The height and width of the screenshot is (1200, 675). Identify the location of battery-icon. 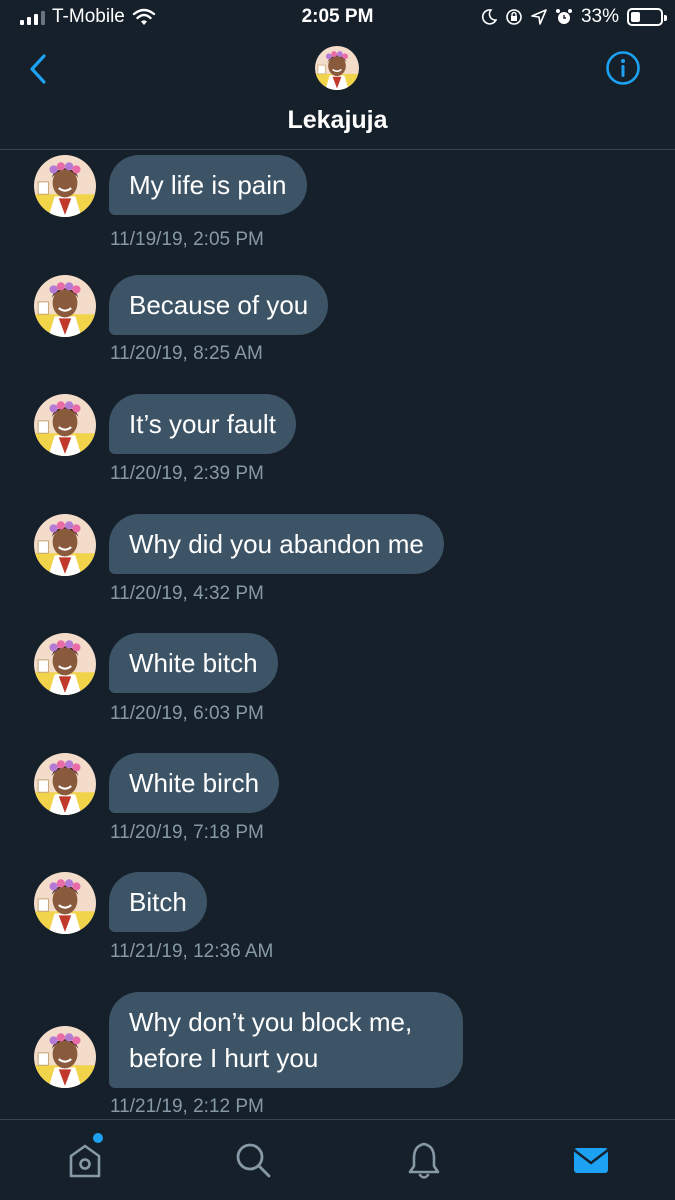
(647, 17).